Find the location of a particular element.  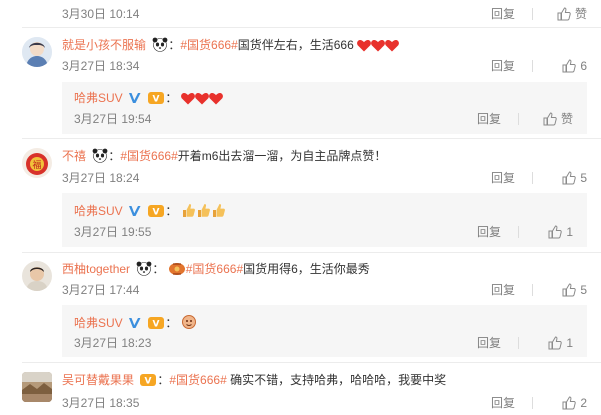

comment-user: 吴可替戴果果 is located at coordinates (98, 380).